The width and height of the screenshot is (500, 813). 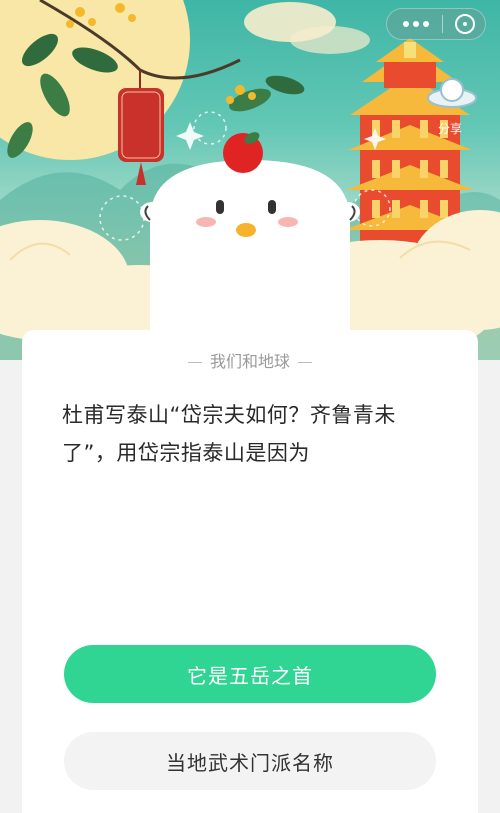 I want to click on category-label: 我们和地球, so click(x=249, y=361).